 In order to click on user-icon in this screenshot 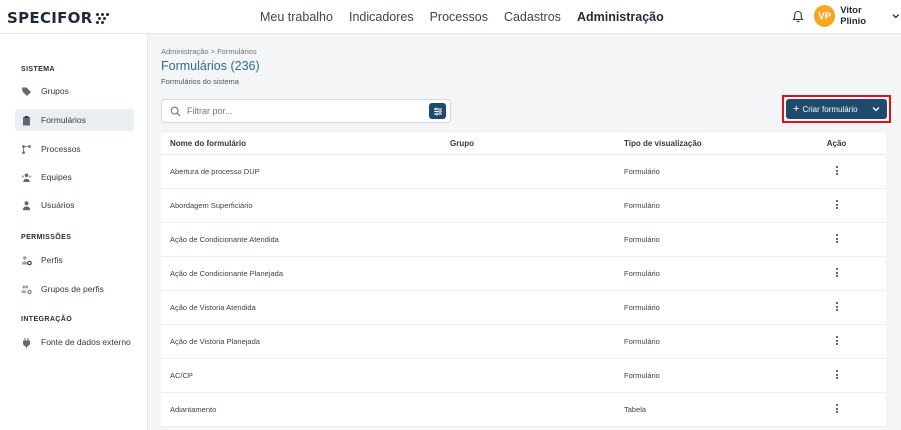, I will do `click(26, 205)`.